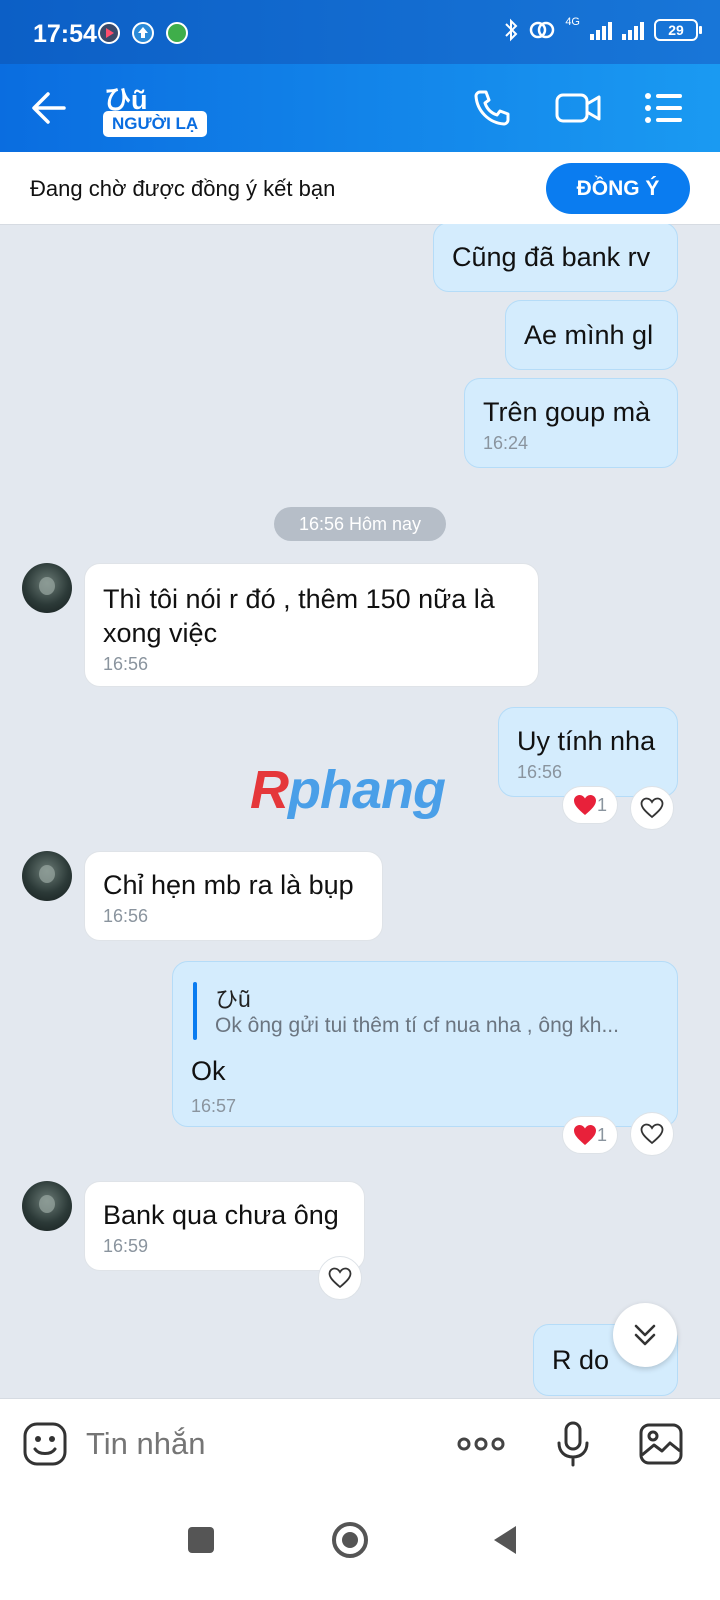  Describe the element at coordinates (233, 999) in the screenshot. I see `quote-author: ひũ` at that location.